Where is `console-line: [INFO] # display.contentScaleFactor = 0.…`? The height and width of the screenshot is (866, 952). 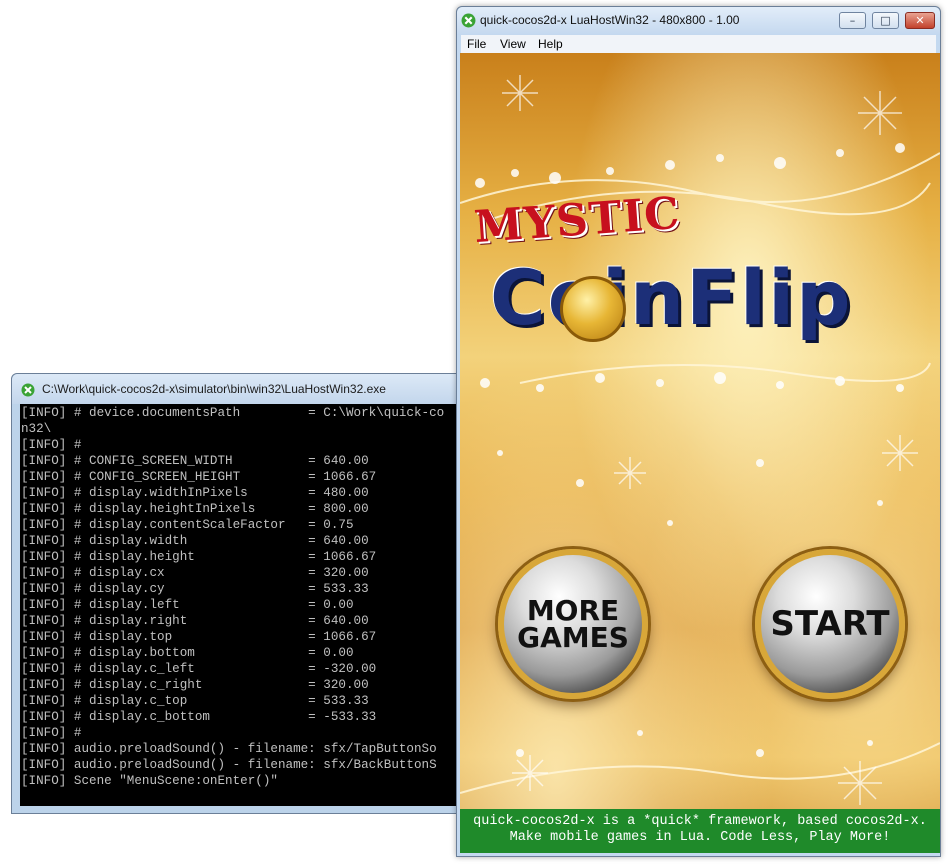 console-line: [INFO] # display.contentScaleFactor = 0.… is located at coordinates (187, 525).